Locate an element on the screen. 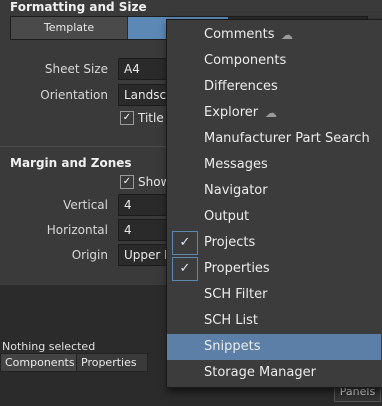 The image size is (382, 406). menu-item: Components is located at coordinates (274, 61).